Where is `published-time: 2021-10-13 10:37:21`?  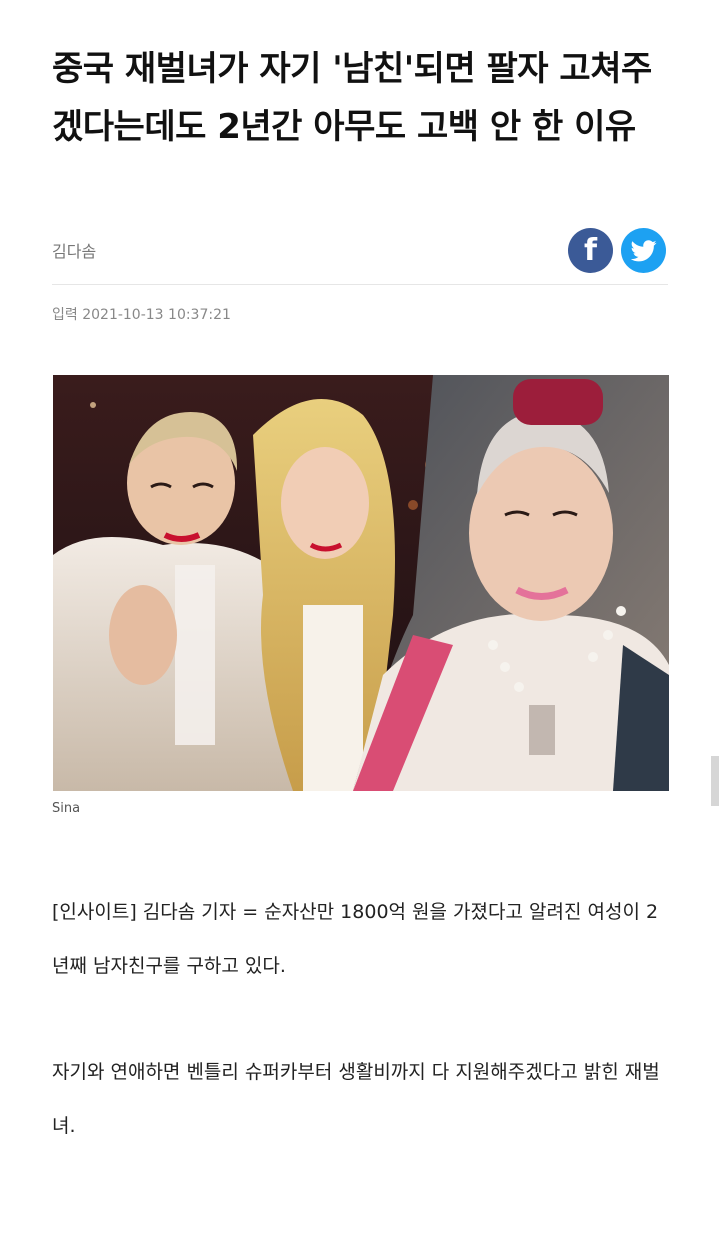
published-time: 2021-10-13 10:37:21 is located at coordinates (156, 315).